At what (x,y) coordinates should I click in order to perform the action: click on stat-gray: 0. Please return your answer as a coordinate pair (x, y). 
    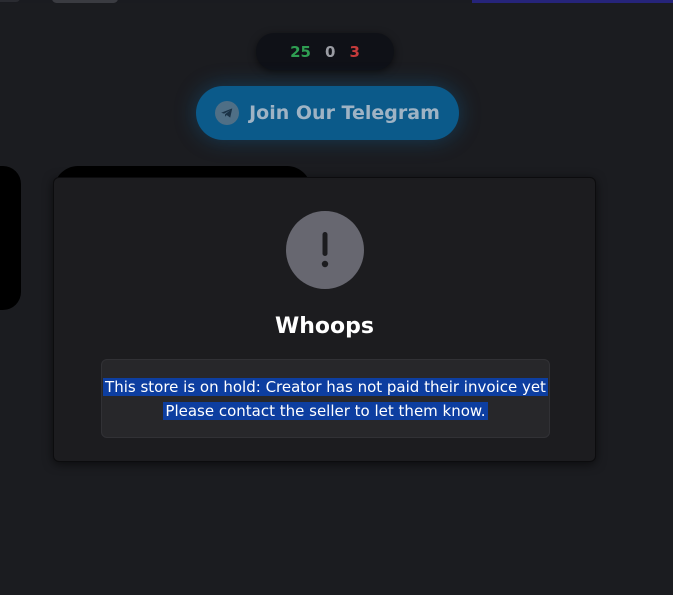
    Looking at the image, I should click on (330, 51).